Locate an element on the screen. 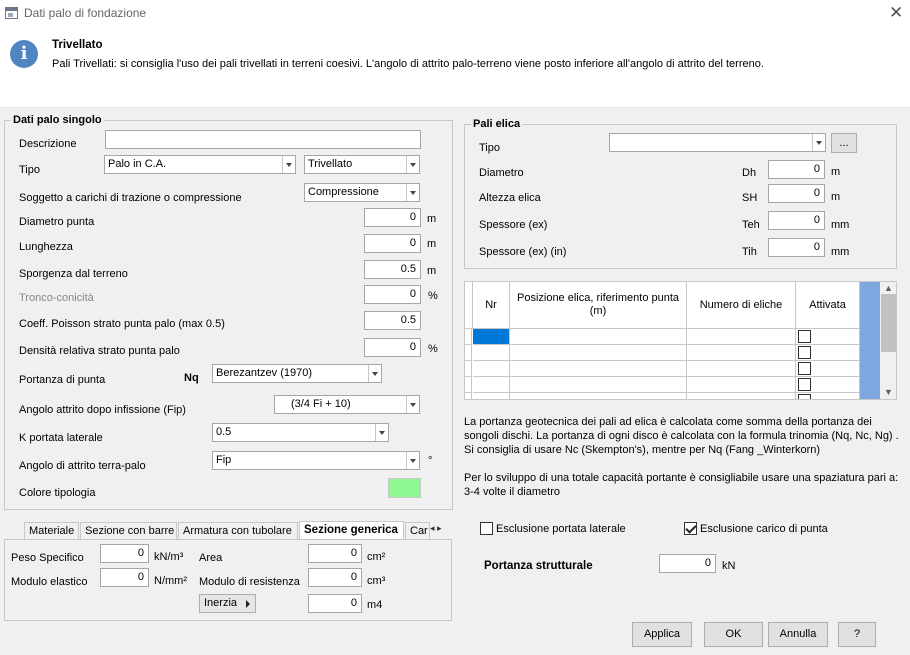  tab-armatura-tubolare: Armatura con tubolare is located at coordinates (238, 531).